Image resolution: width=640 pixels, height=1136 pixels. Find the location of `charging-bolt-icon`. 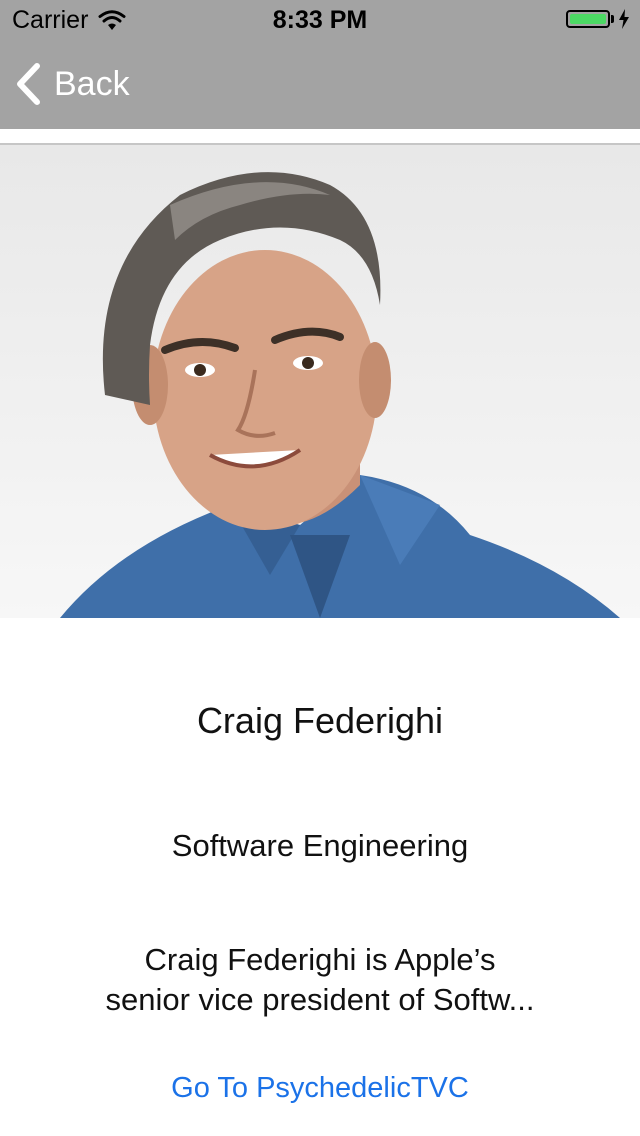

charging-bolt-icon is located at coordinates (624, 19).